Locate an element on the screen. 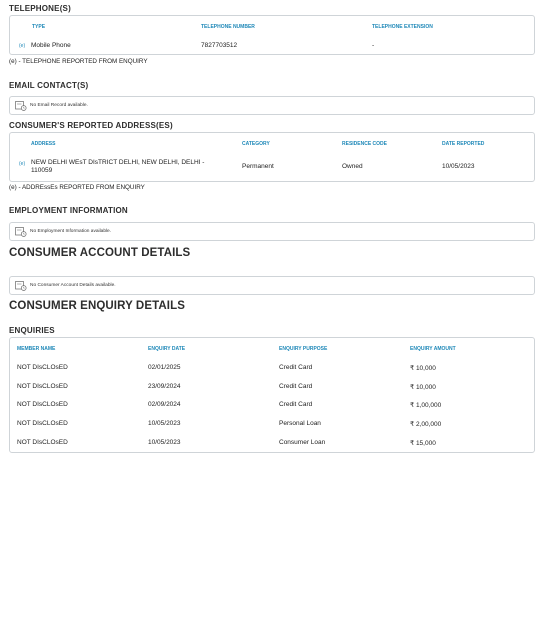 This screenshot has width=557, height=628. enquiry-date: 23/09/2024 is located at coordinates (164, 386).